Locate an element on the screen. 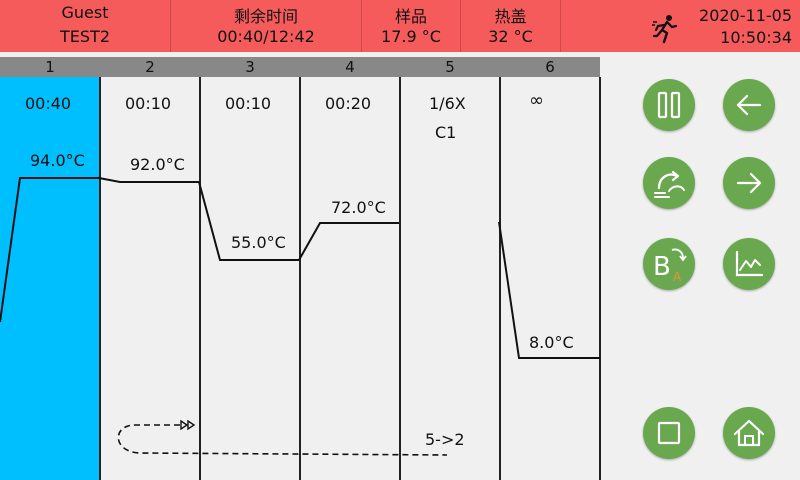 The height and width of the screenshot is (480, 800). line-chart-icon is located at coordinates (749, 263).